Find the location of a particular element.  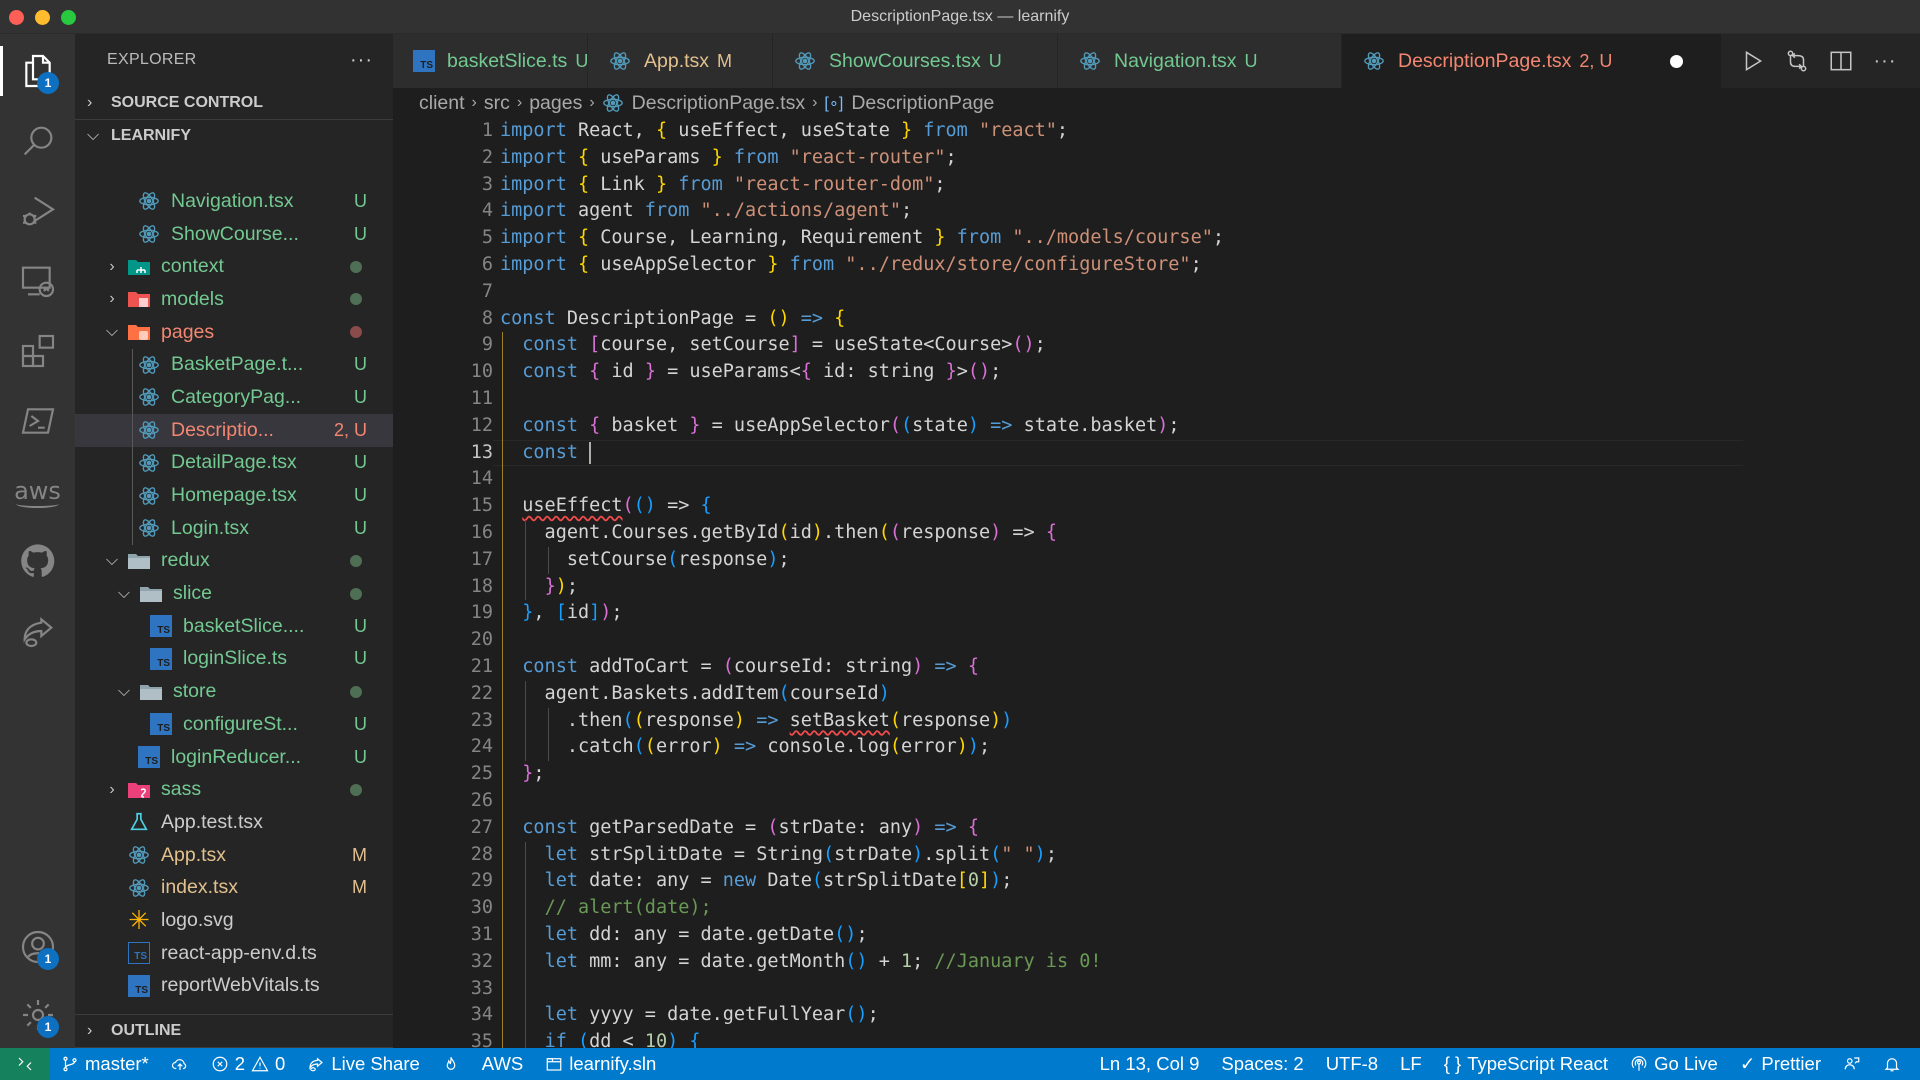

file-item: BasketPage.t... U is located at coordinates (234, 364).